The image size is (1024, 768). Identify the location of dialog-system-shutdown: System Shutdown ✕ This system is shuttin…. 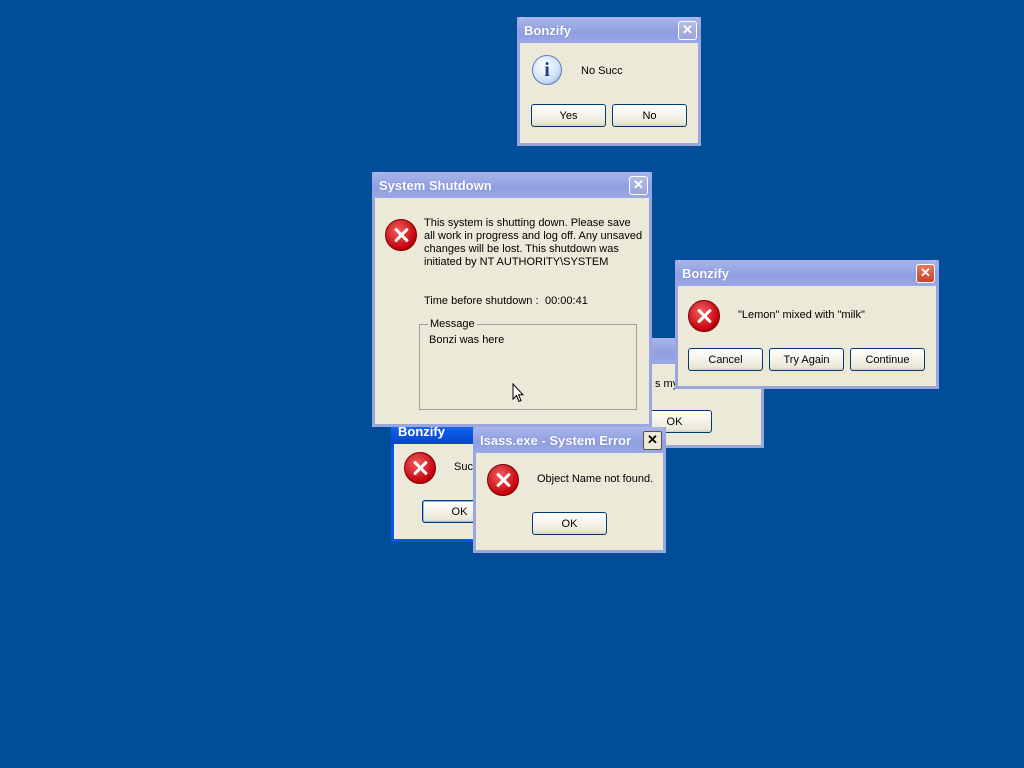
(512, 299).